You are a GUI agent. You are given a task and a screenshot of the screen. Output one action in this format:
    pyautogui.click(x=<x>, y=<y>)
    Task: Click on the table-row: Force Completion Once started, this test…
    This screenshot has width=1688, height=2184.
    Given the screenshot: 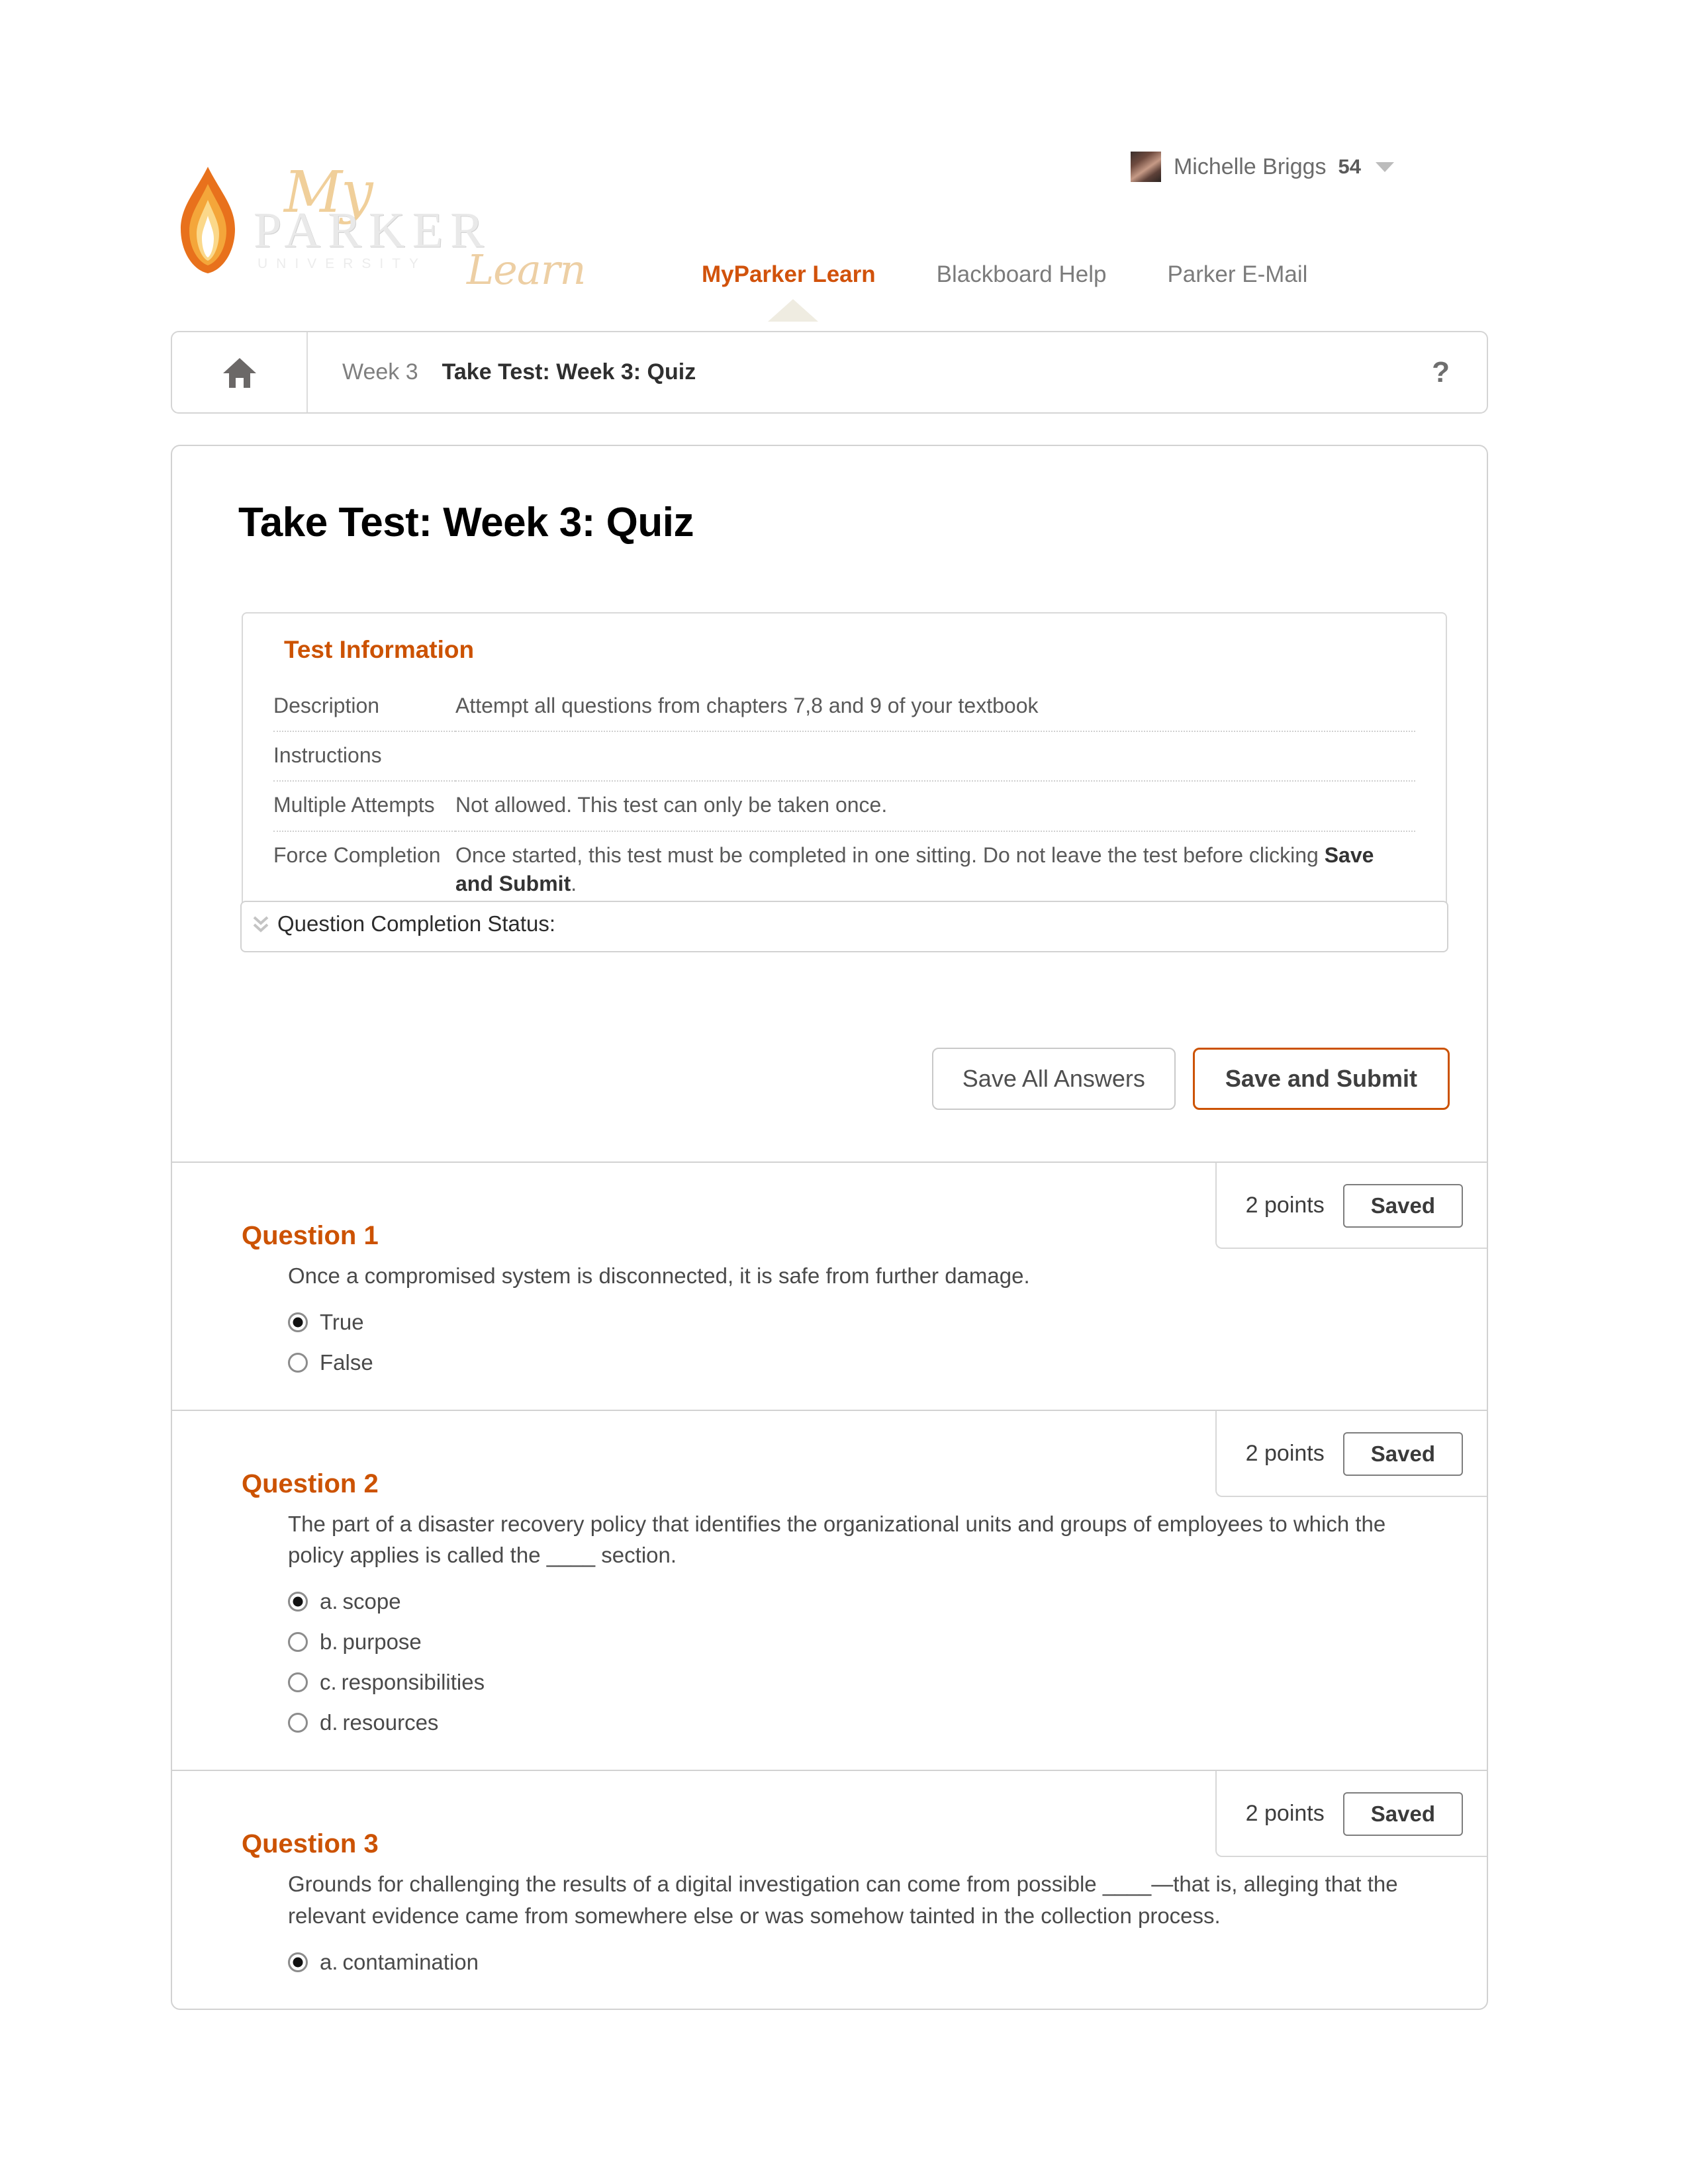 What is the action you would take?
    pyautogui.click(x=844, y=870)
    